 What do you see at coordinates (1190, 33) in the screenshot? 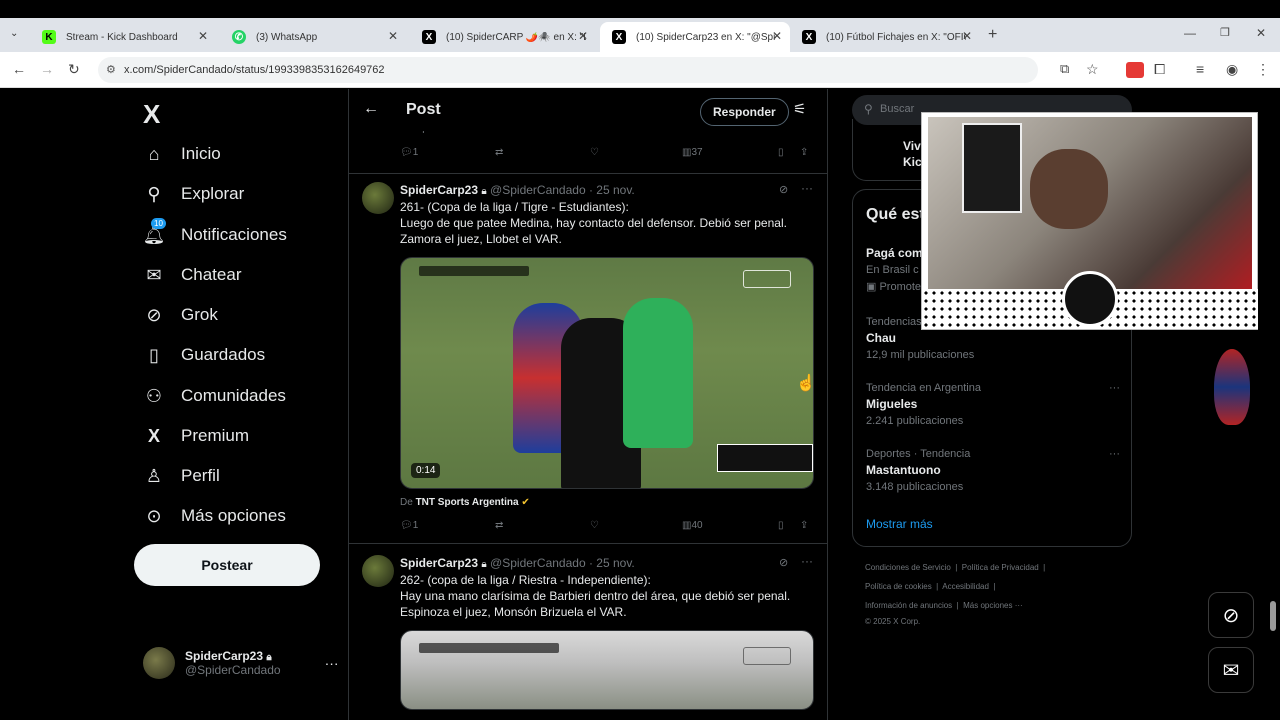
I see `minimize-icon: —` at bounding box center [1190, 33].